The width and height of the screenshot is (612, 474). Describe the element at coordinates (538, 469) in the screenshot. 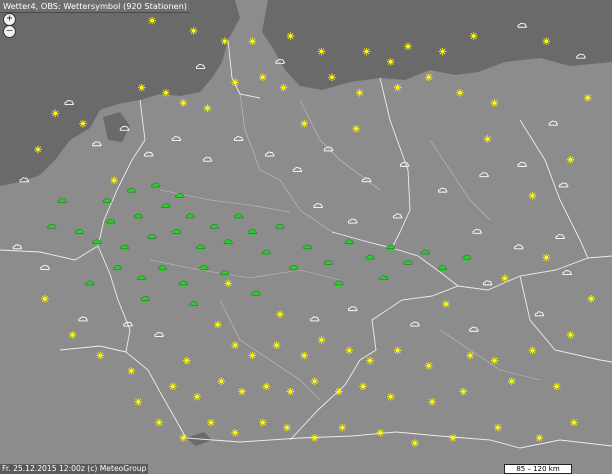

I see `scale-bar: 85 – 120 km` at that location.